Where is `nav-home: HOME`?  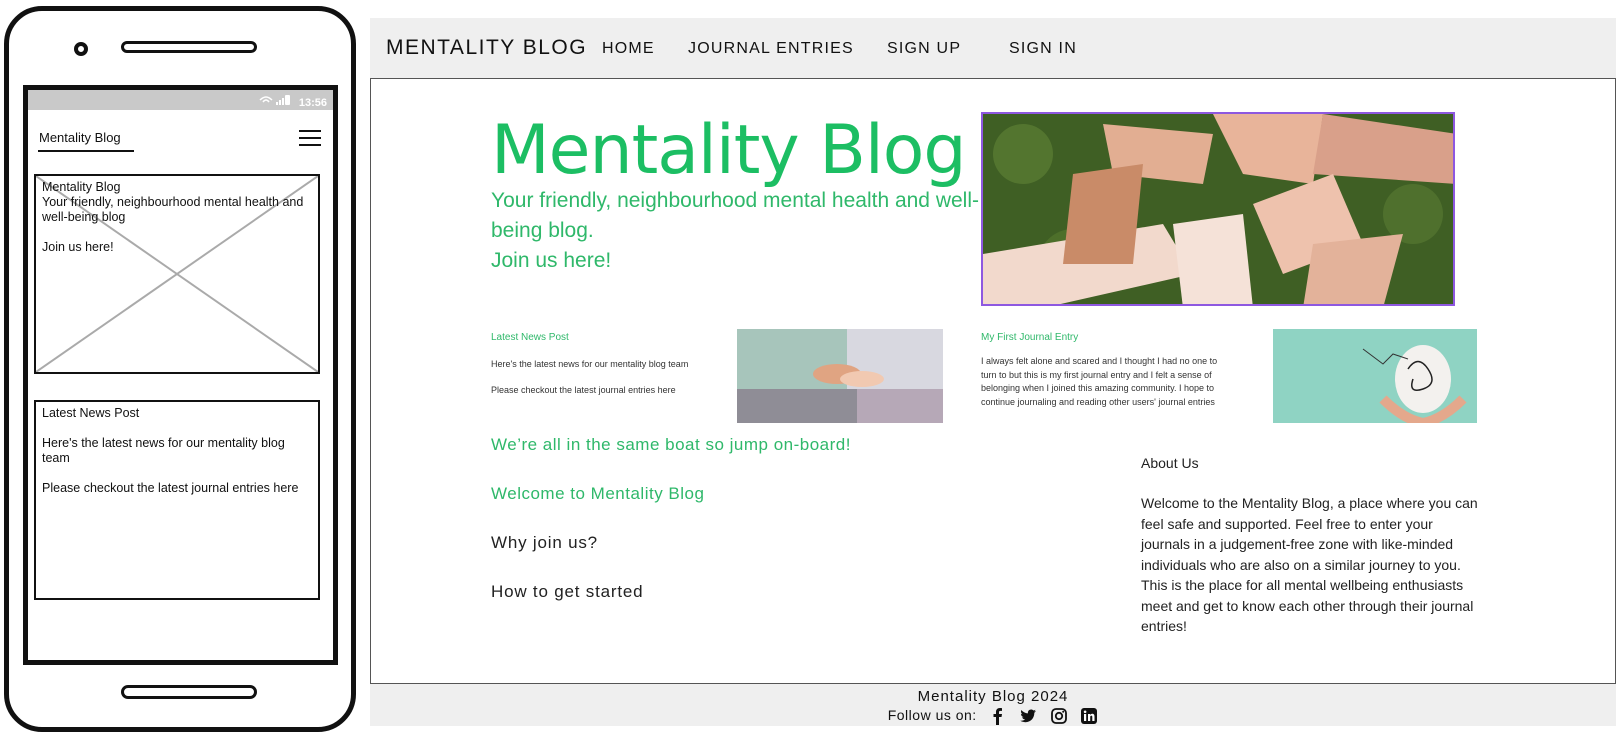
nav-home: HOME is located at coordinates (628, 49).